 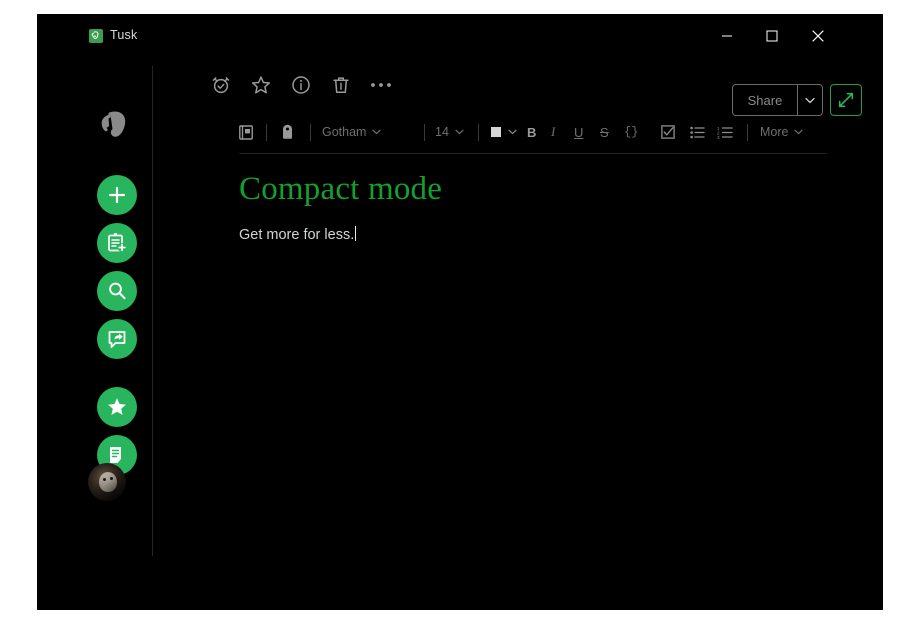 What do you see at coordinates (697, 132) in the screenshot?
I see `bulleted-list-icon` at bounding box center [697, 132].